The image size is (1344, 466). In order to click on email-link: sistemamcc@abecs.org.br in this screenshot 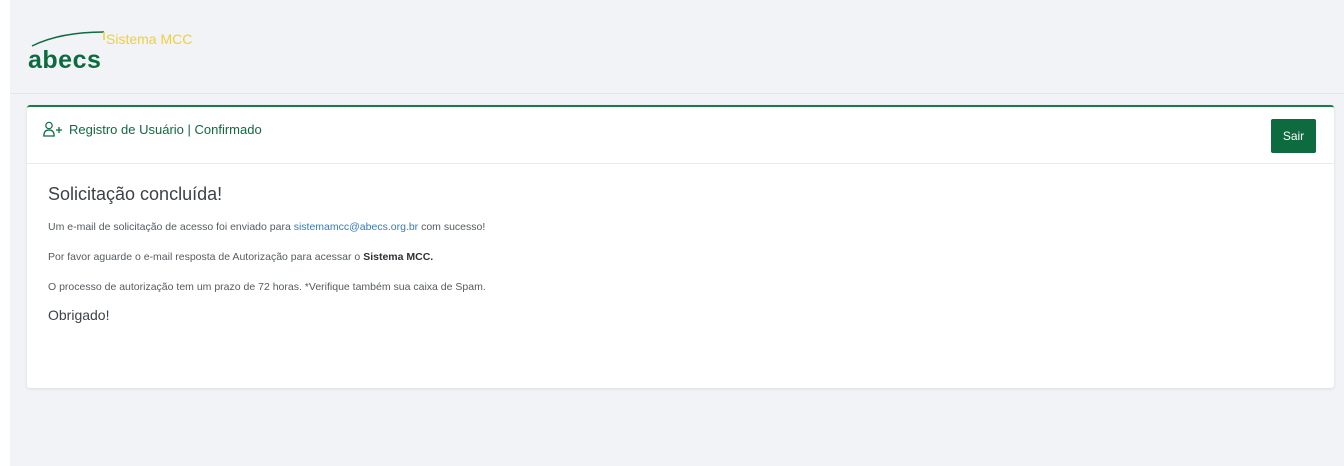, I will do `click(356, 227)`.